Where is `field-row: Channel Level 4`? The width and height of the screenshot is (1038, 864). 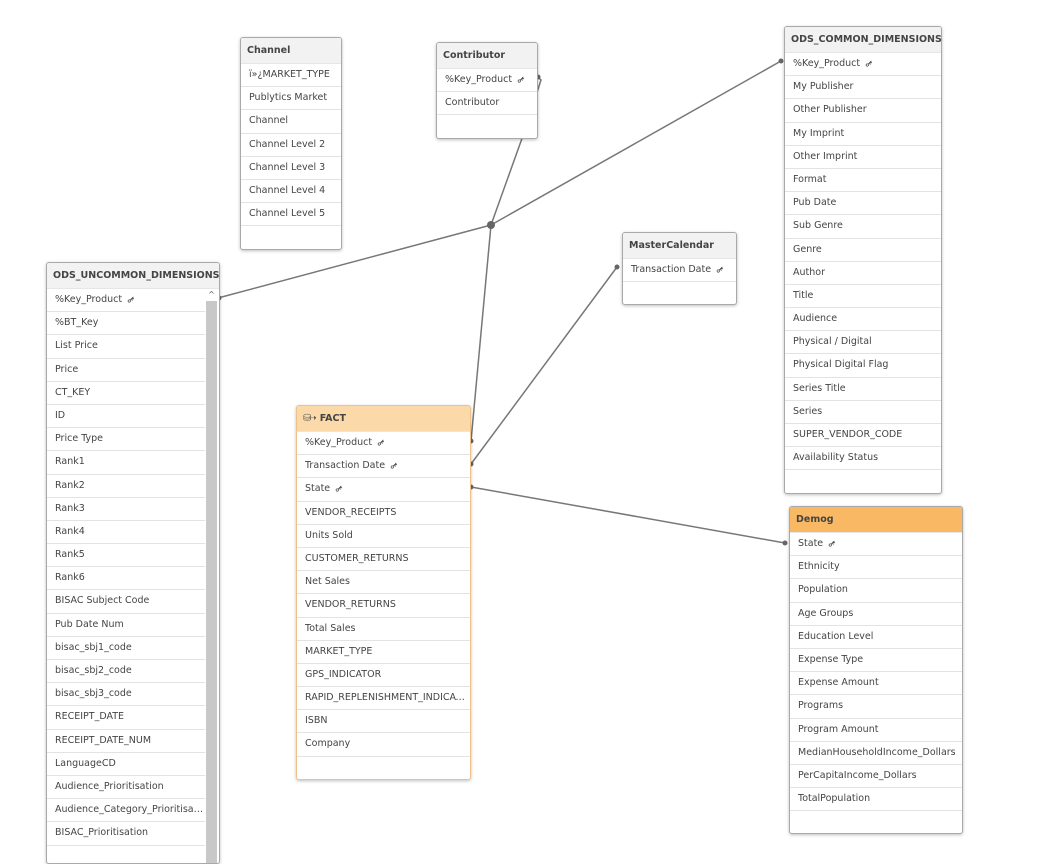 field-row: Channel Level 4 is located at coordinates (291, 192).